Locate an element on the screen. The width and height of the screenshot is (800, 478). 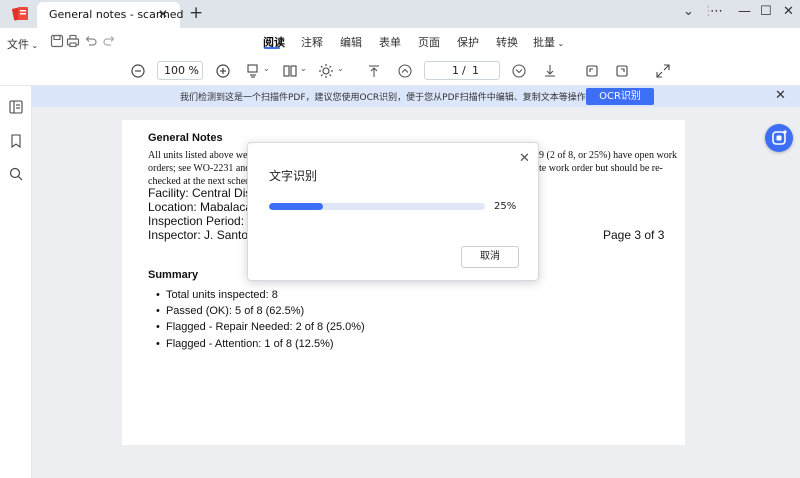
page-label: Page 3 of 3 is located at coordinates (634, 235).